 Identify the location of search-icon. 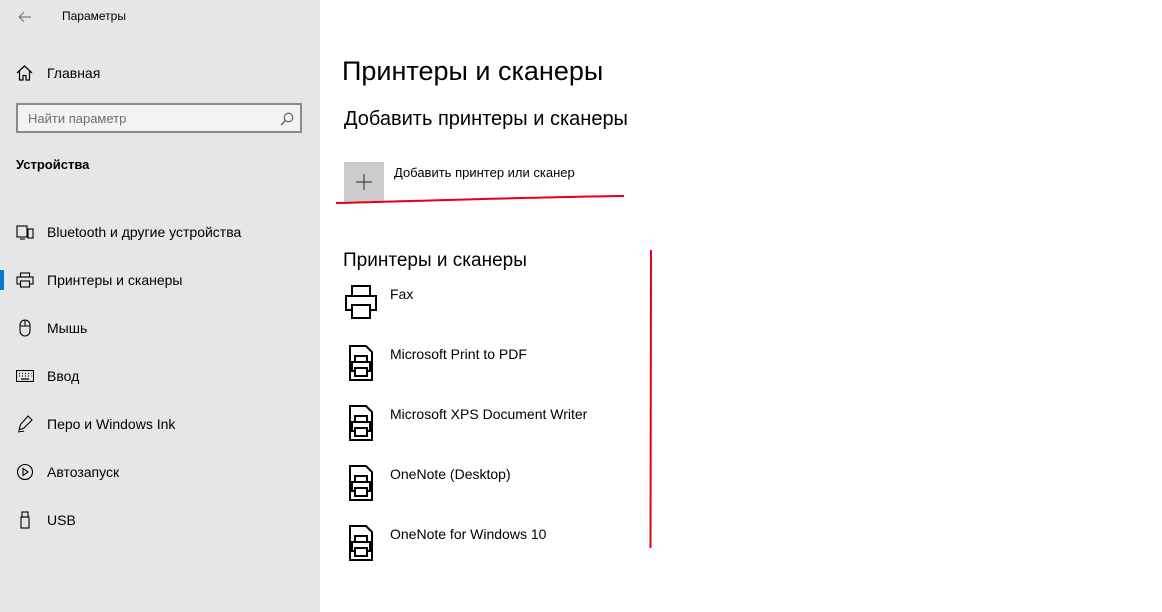
(287, 119).